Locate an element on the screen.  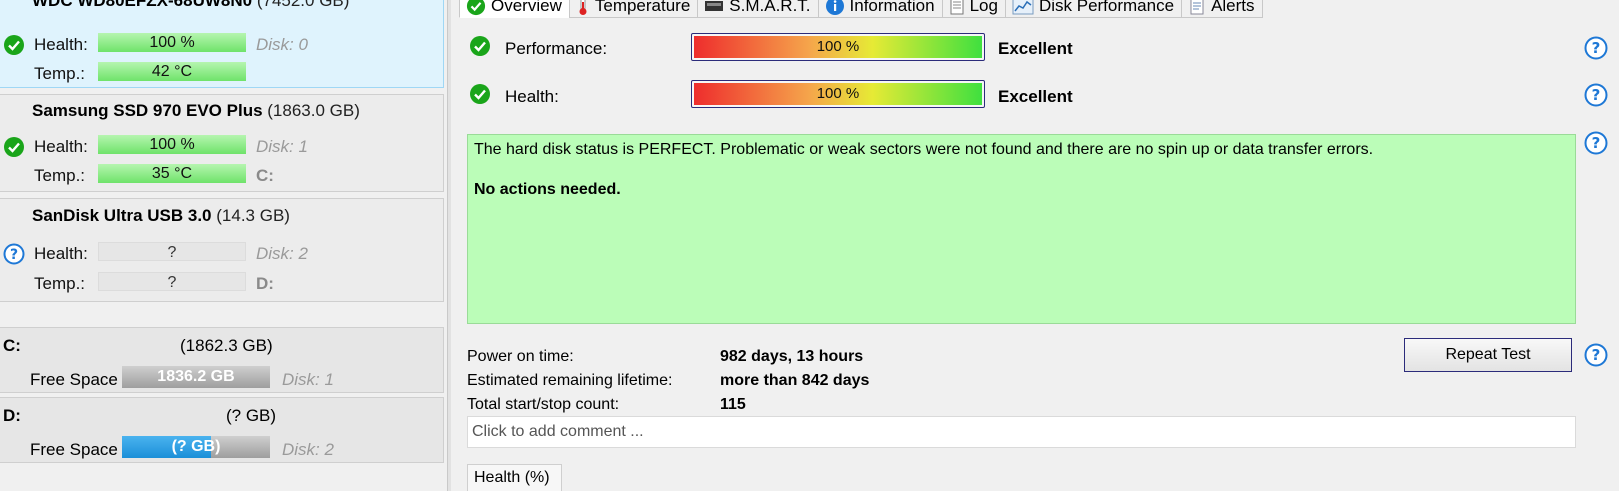
info-icon is located at coordinates (834, 7).